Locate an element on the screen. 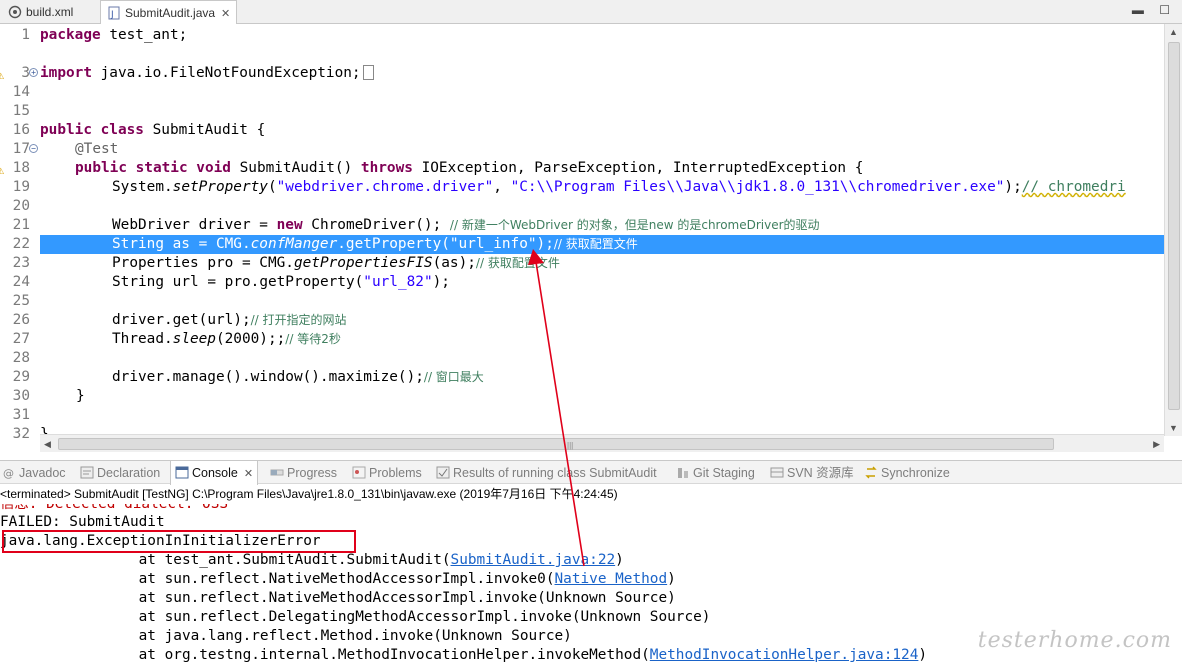  scroll-down-arrow-icon: ▼ is located at coordinates (1173, 428).